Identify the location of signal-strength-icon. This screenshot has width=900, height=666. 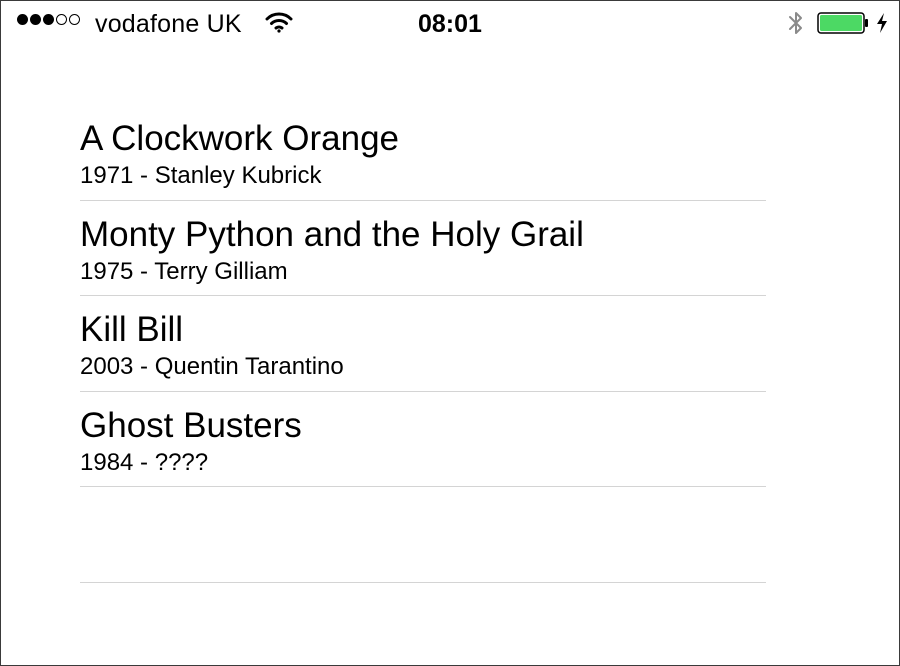
(48, 19).